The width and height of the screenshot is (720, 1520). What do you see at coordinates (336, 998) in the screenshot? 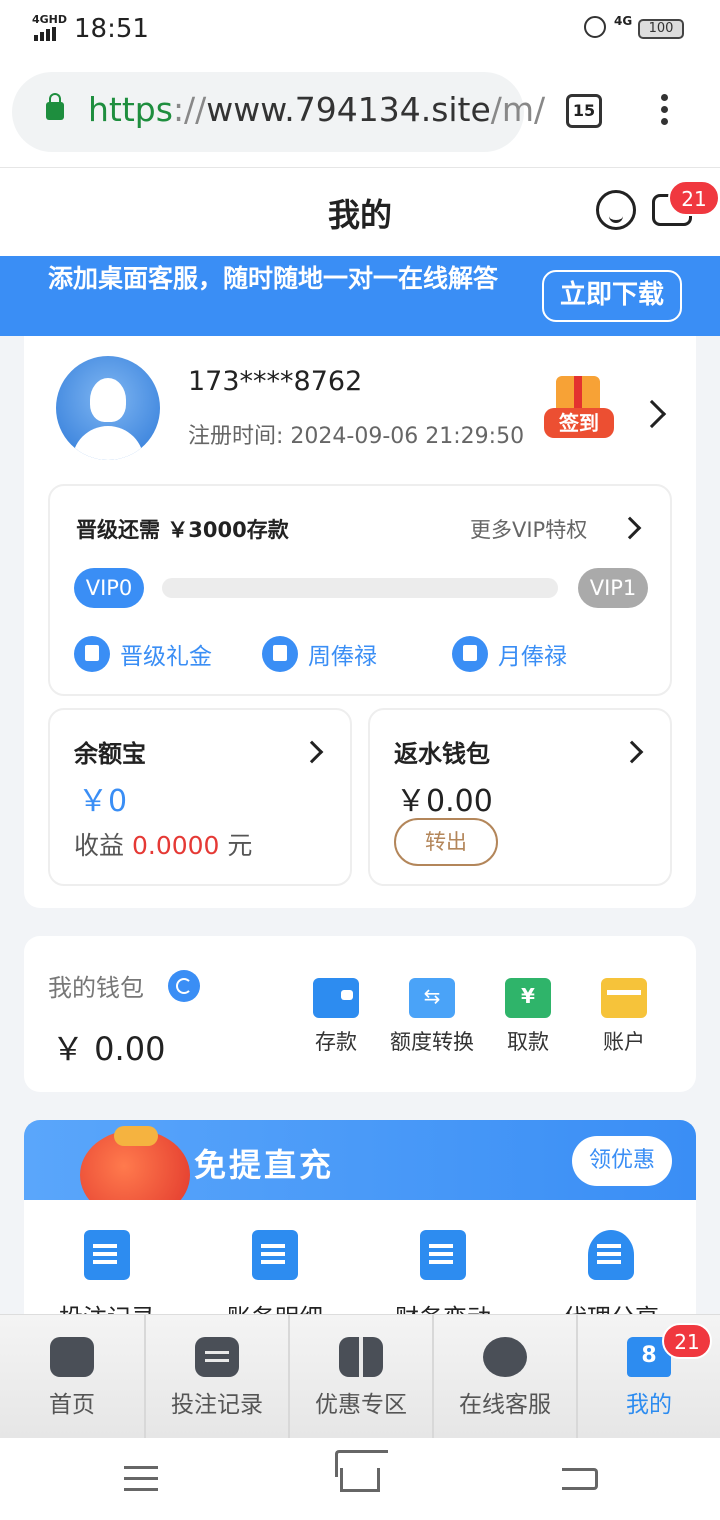
I see `wallet-deposit-icon` at bounding box center [336, 998].